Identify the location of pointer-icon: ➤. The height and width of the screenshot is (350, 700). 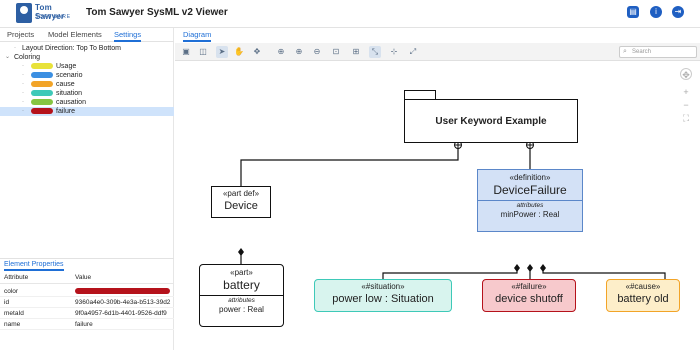
(222, 52).